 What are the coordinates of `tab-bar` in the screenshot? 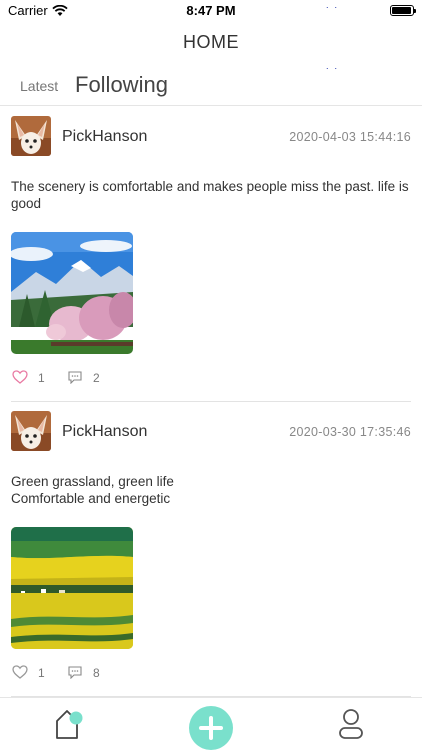 It's located at (211, 723).